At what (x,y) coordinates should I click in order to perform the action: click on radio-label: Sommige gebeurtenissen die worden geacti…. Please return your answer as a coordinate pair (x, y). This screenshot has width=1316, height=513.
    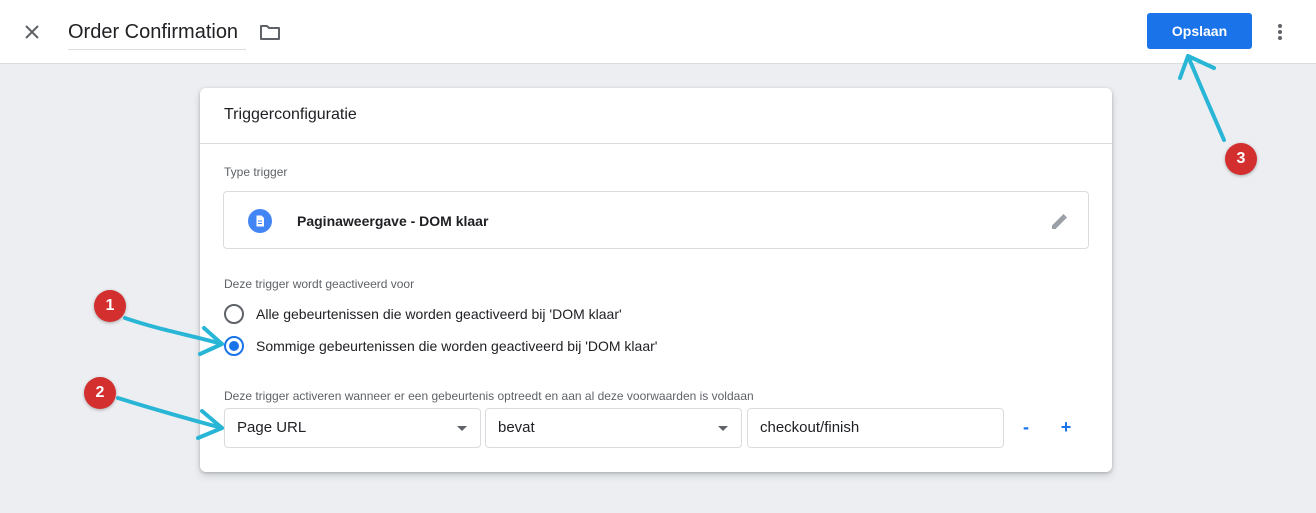
    Looking at the image, I should click on (457, 346).